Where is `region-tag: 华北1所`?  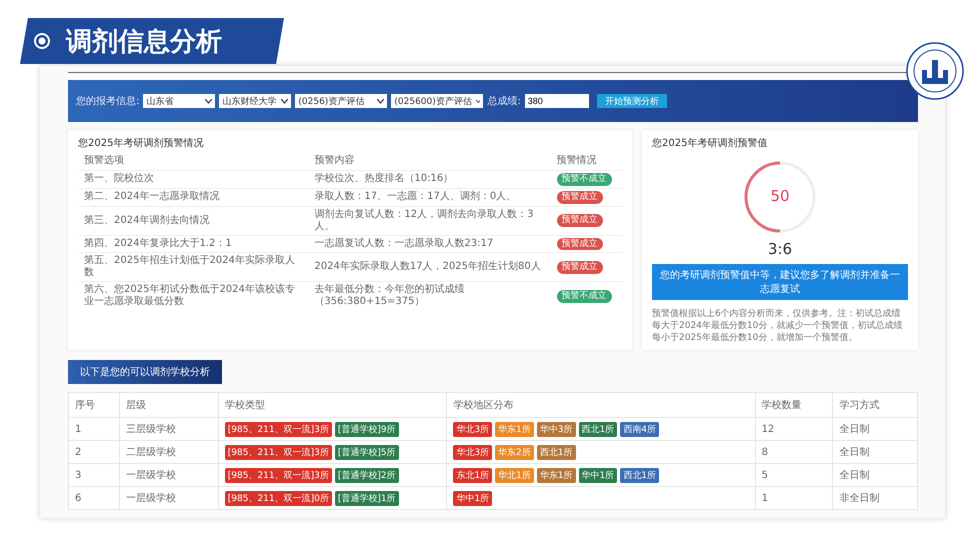 region-tag: 华北1所 is located at coordinates (514, 475).